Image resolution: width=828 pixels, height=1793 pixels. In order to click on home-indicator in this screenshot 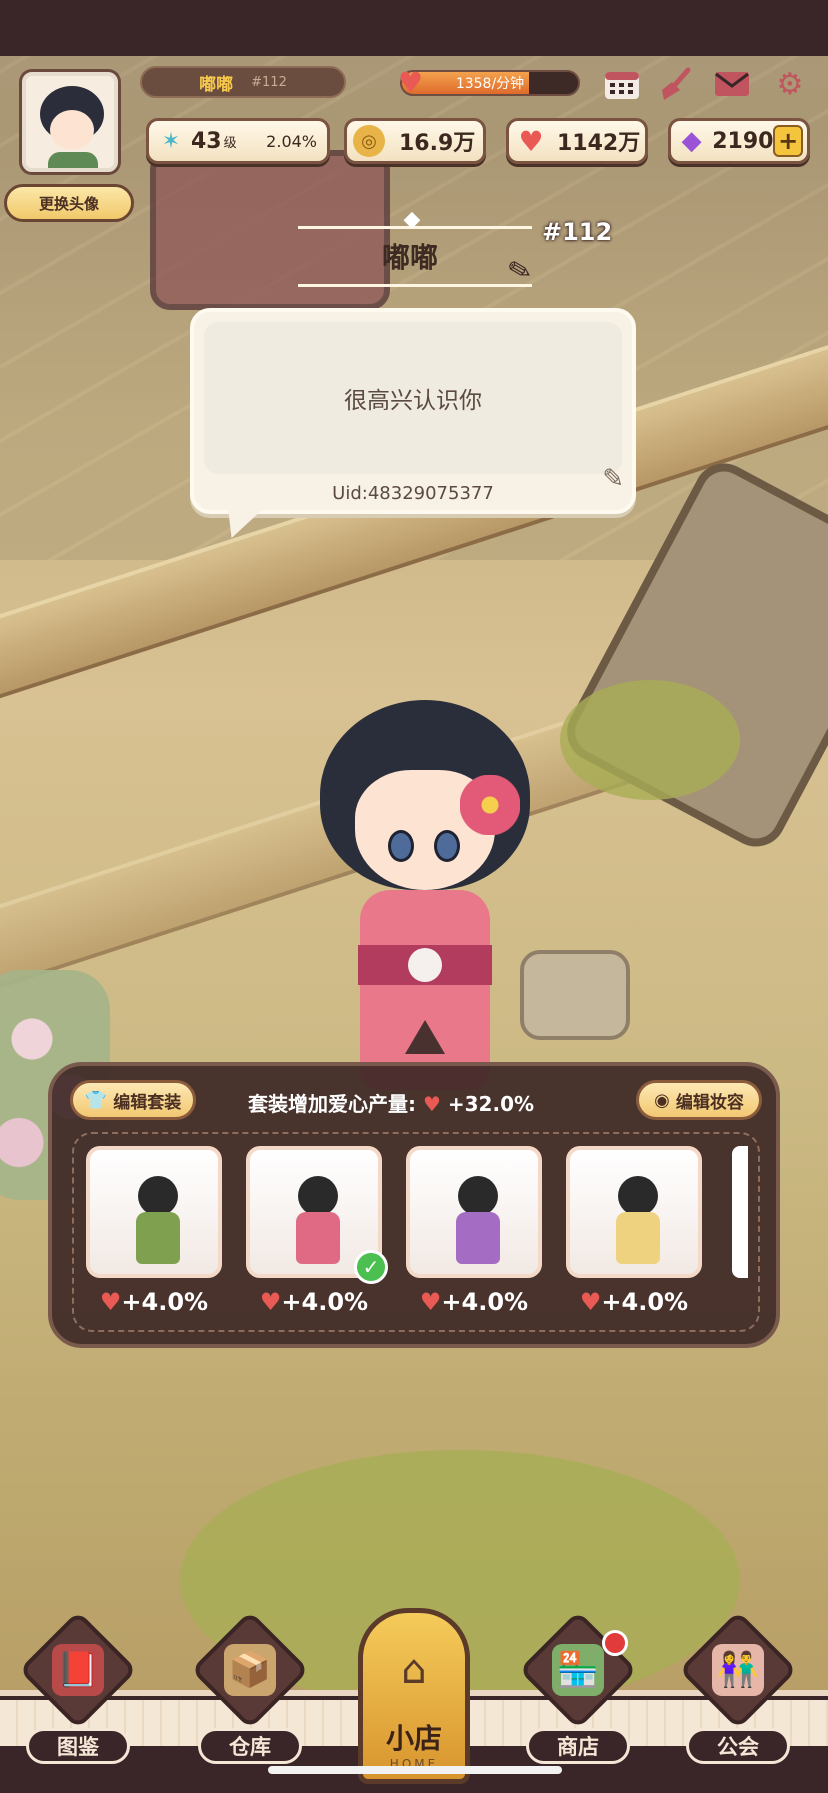, I will do `click(415, 1770)`.